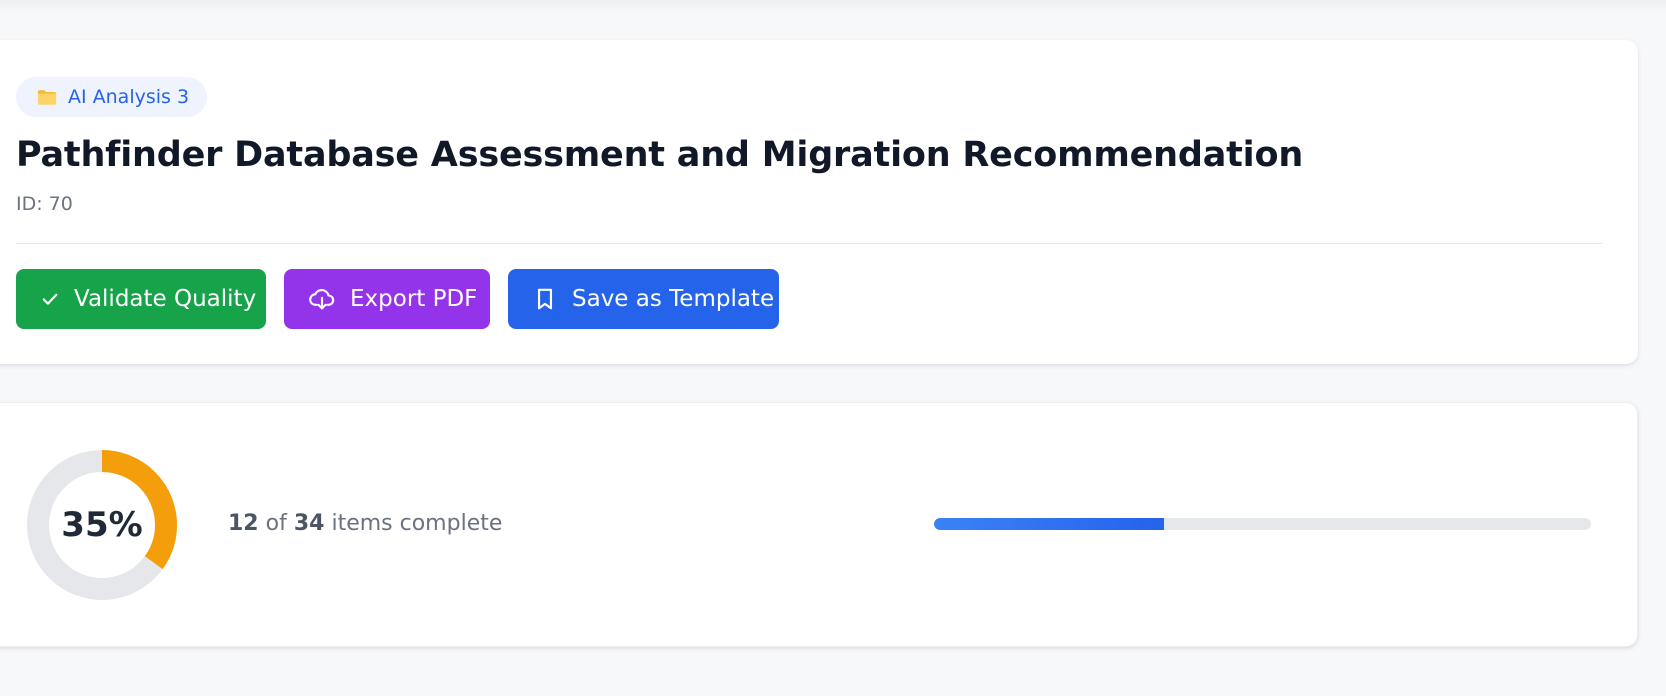 This screenshot has width=1666, height=696. What do you see at coordinates (129, 97) in the screenshot?
I see `analysis-badge-label: AI Analysis 3` at bounding box center [129, 97].